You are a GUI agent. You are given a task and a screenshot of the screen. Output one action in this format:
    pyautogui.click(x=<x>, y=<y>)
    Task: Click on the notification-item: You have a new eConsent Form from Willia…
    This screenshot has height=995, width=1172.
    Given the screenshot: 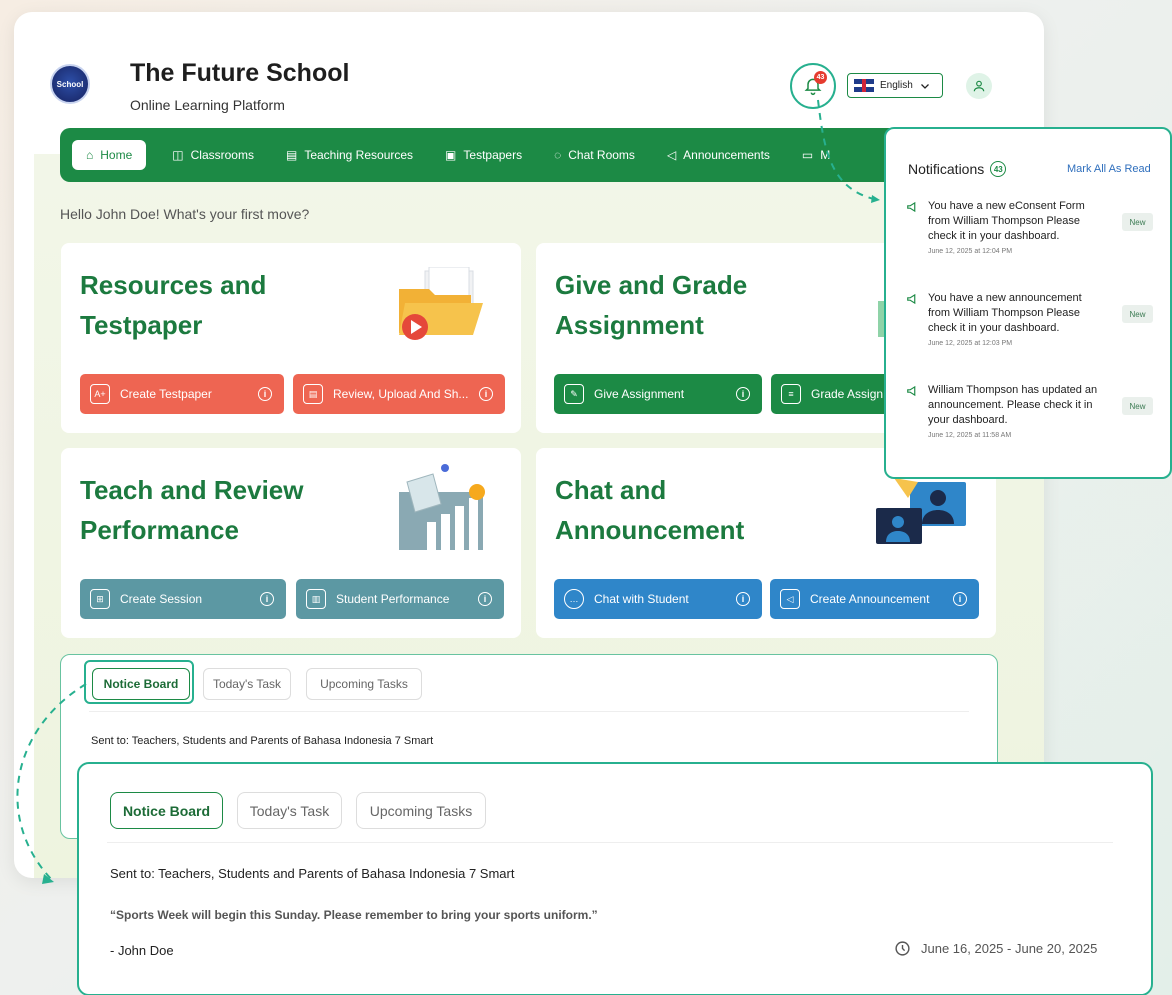 What is the action you would take?
    pyautogui.click(x=1031, y=227)
    